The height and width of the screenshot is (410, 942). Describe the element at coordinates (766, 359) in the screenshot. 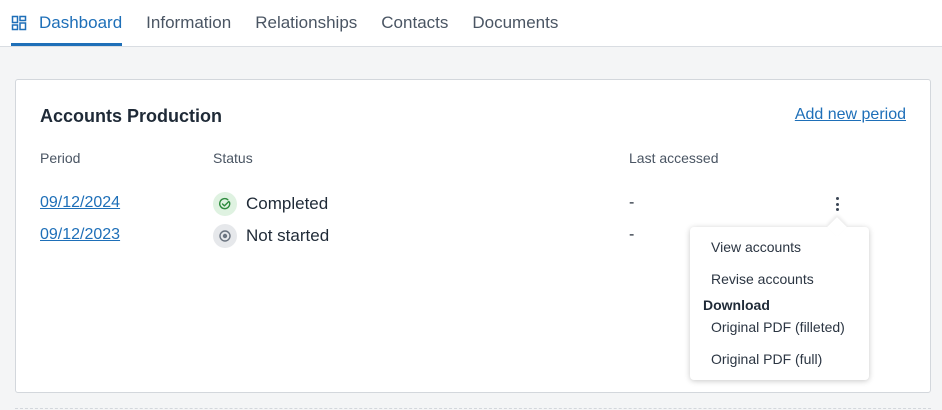

I see `menu-item-original-pdf-full: Original PDF (full)` at that location.